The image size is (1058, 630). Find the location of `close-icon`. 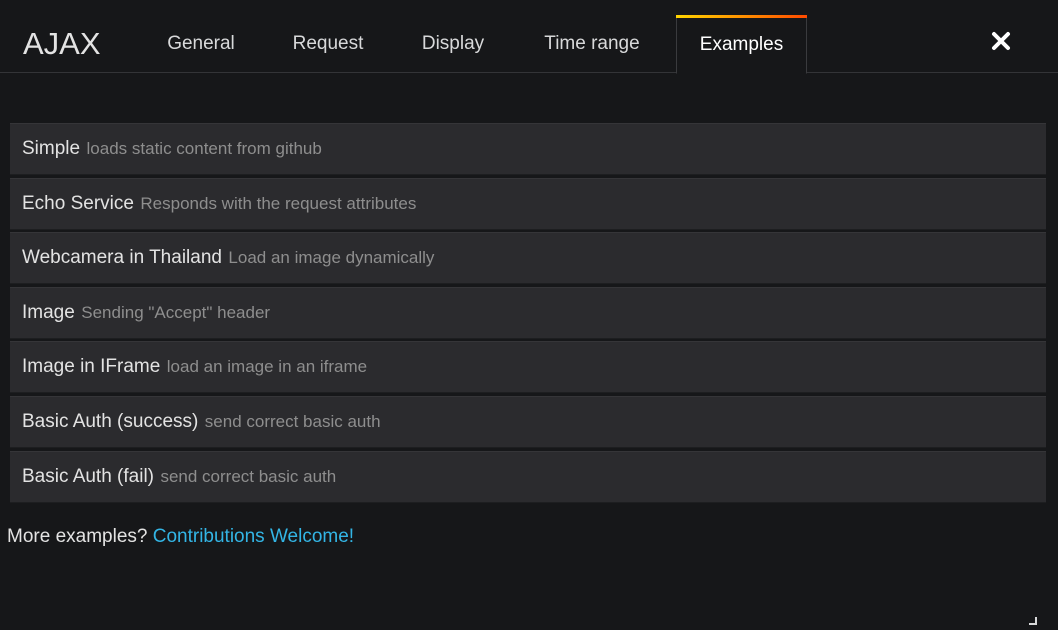

close-icon is located at coordinates (1001, 41).